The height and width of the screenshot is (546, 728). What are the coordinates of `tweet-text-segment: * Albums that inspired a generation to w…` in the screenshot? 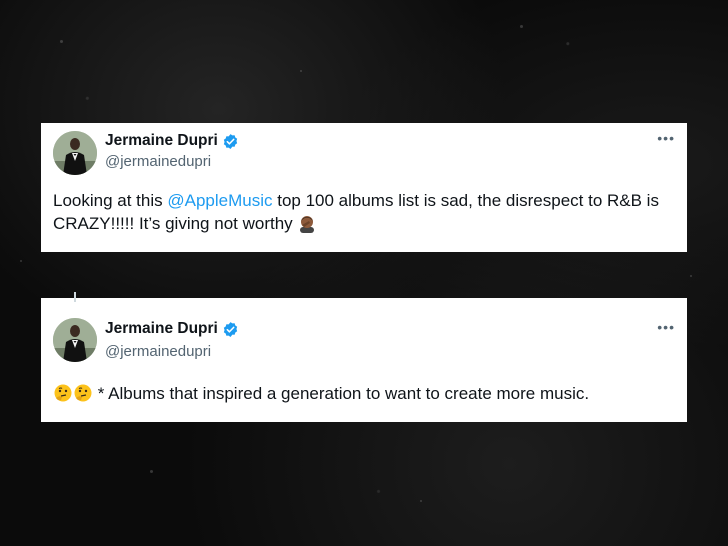 It's located at (341, 393).